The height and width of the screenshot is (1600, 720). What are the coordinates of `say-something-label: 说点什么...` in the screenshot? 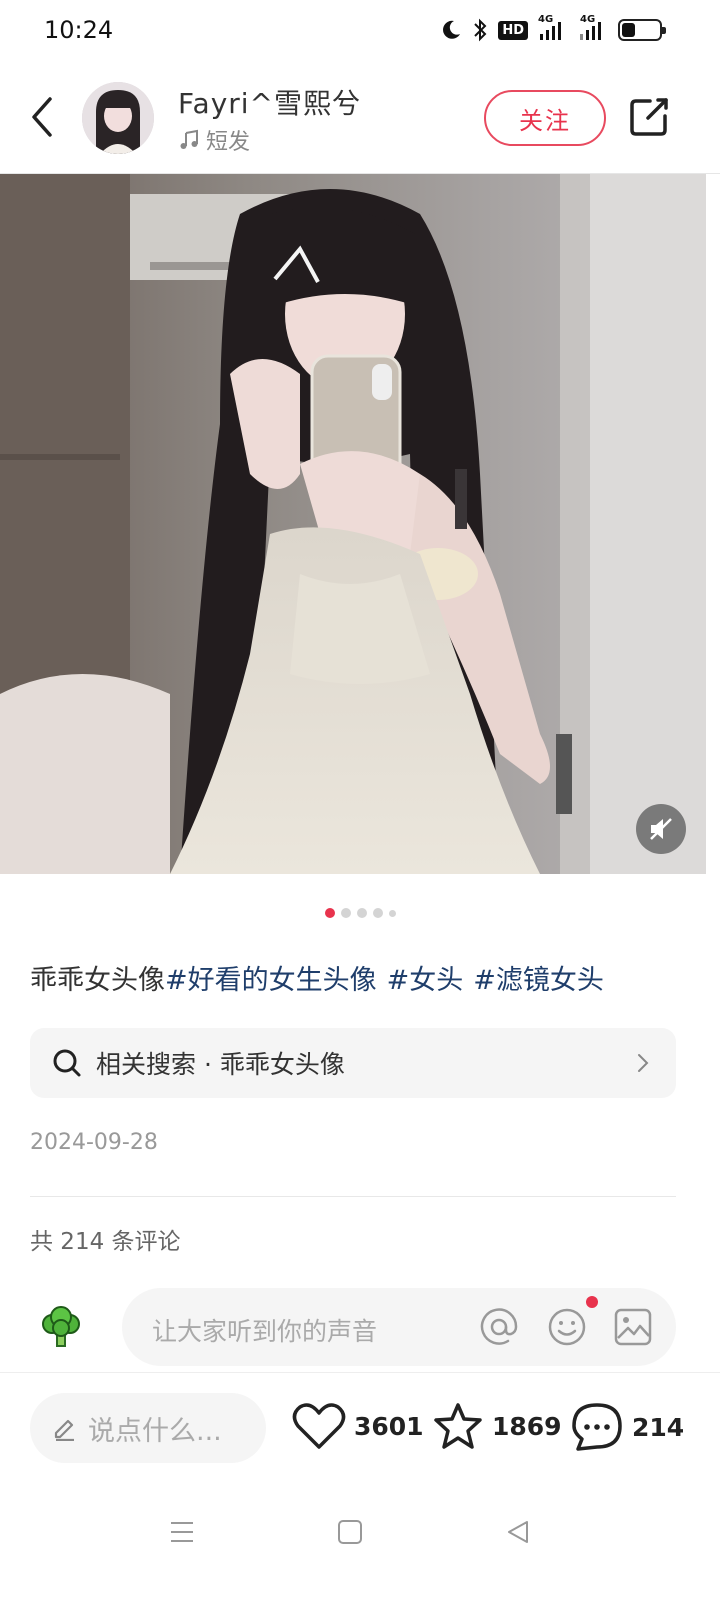 It's located at (155, 1431).